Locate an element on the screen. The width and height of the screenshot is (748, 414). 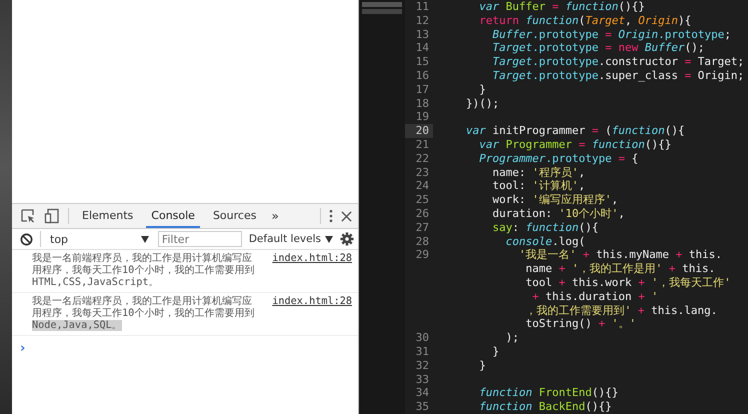
line-number: 21 is located at coordinates (422, 145).